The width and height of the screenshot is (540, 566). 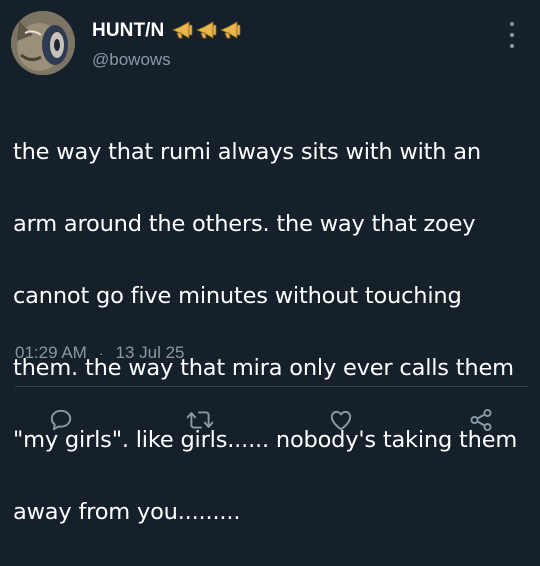 What do you see at coordinates (271, 386) in the screenshot?
I see `divider` at bounding box center [271, 386].